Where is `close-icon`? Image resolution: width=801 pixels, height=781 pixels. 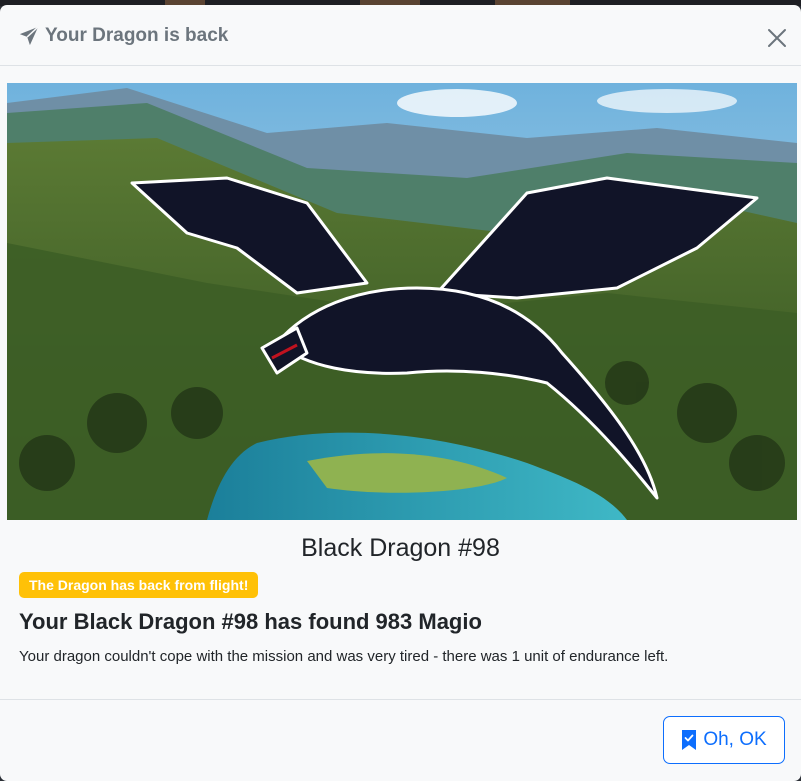 close-icon is located at coordinates (777, 38).